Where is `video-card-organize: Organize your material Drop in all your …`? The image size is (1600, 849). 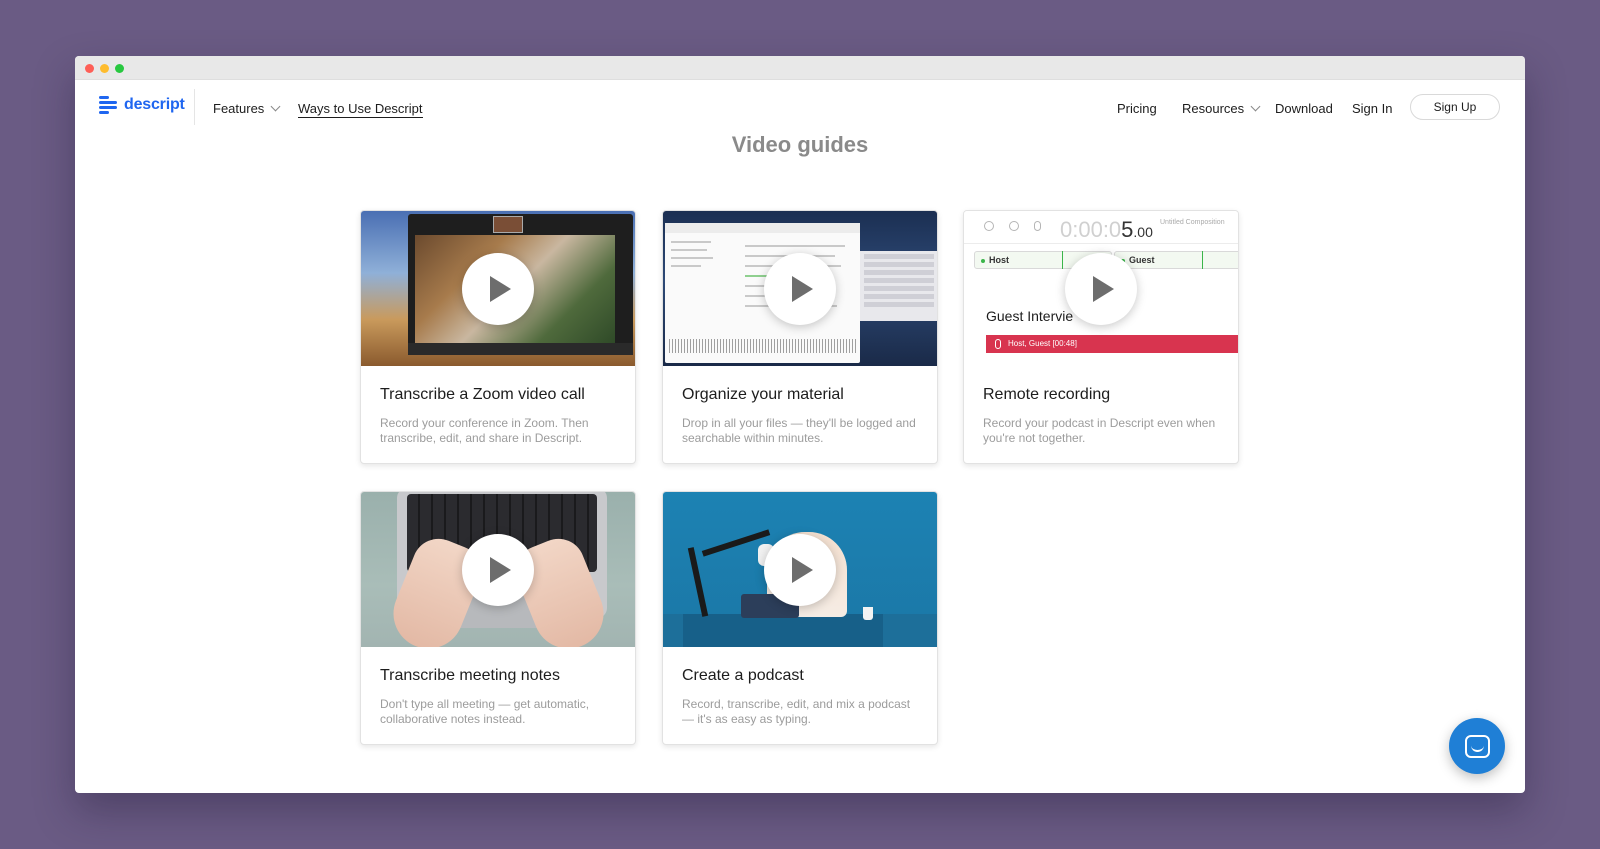
video-card-organize: Organize your material Drop in all your … is located at coordinates (800, 337).